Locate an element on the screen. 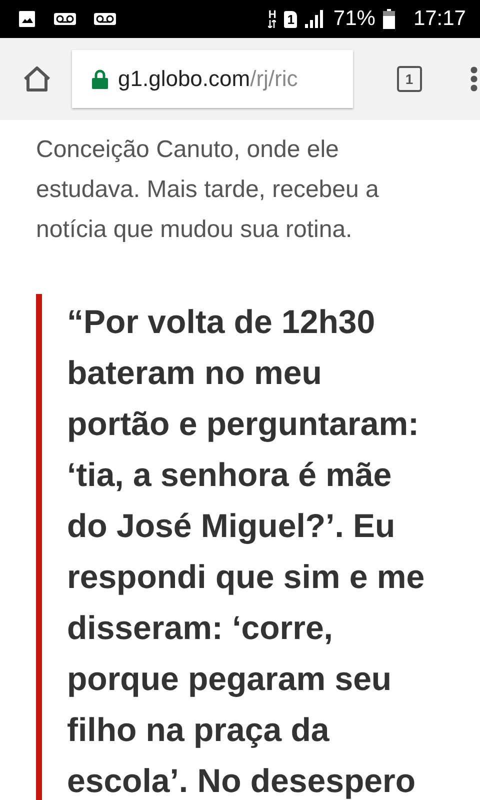  article-paragraph: Conceição Canuto, onde ele estudava. Mais tarde, recebeu a notícia que mudou sua rotina. is located at coordinates (208, 190).